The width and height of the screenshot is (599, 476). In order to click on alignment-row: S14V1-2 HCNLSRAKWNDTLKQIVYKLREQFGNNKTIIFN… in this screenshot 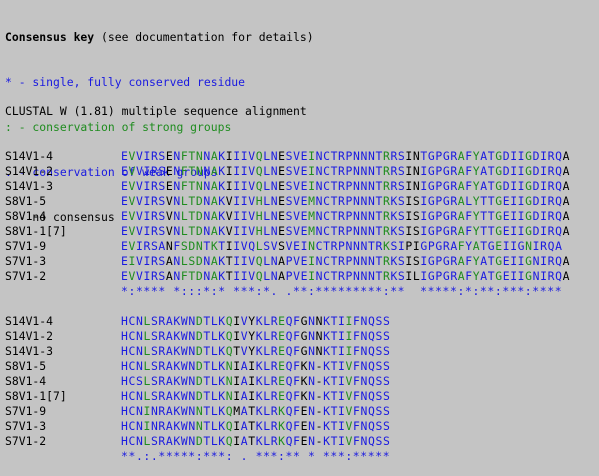, I will do `click(197, 336)`.